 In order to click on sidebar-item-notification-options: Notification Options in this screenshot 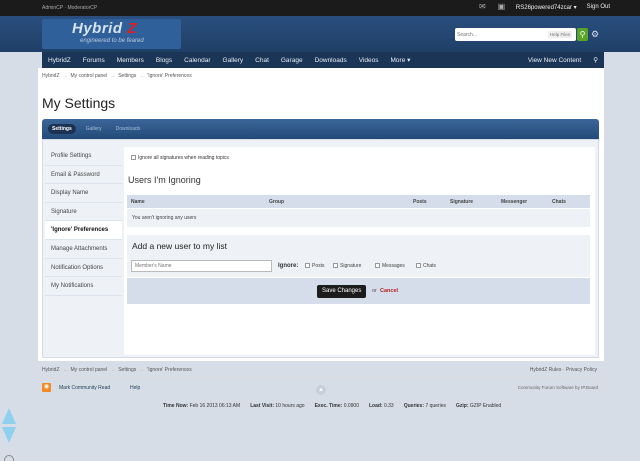, I will do `click(83, 268)`.